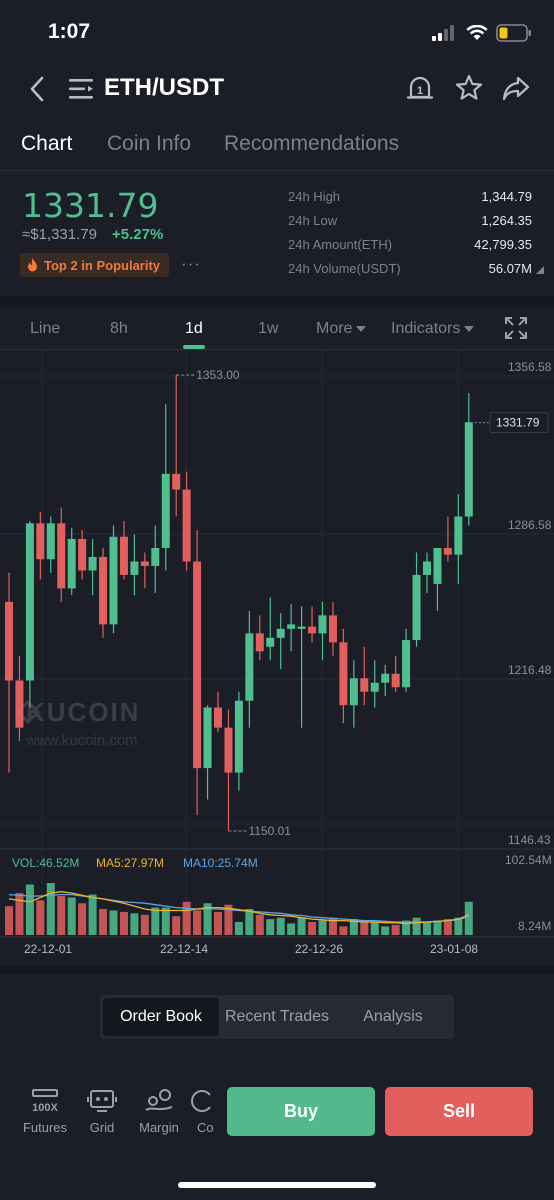 Image resolution: width=554 pixels, height=1200 pixels. What do you see at coordinates (46, 144) in the screenshot?
I see `tab-chart: Chart` at bounding box center [46, 144].